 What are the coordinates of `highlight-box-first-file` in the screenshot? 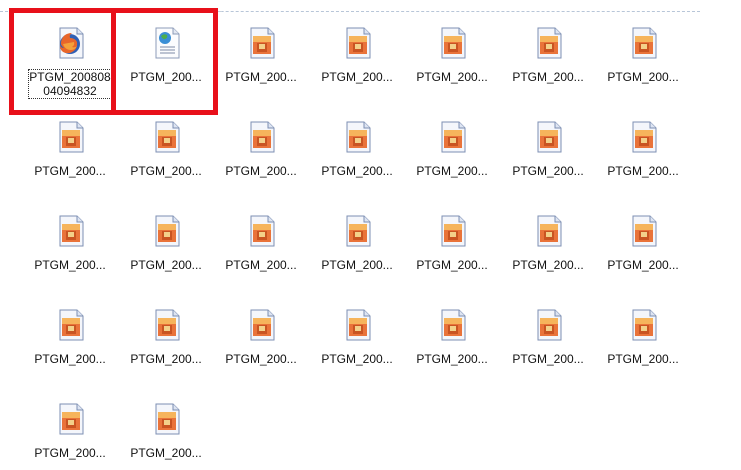 It's located at (62, 61).